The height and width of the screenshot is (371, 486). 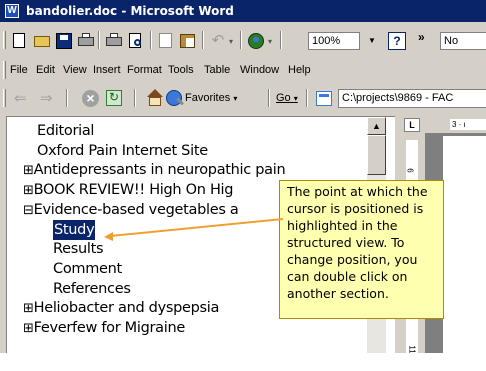 I want to click on copy-icon, so click(x=165, y=40).